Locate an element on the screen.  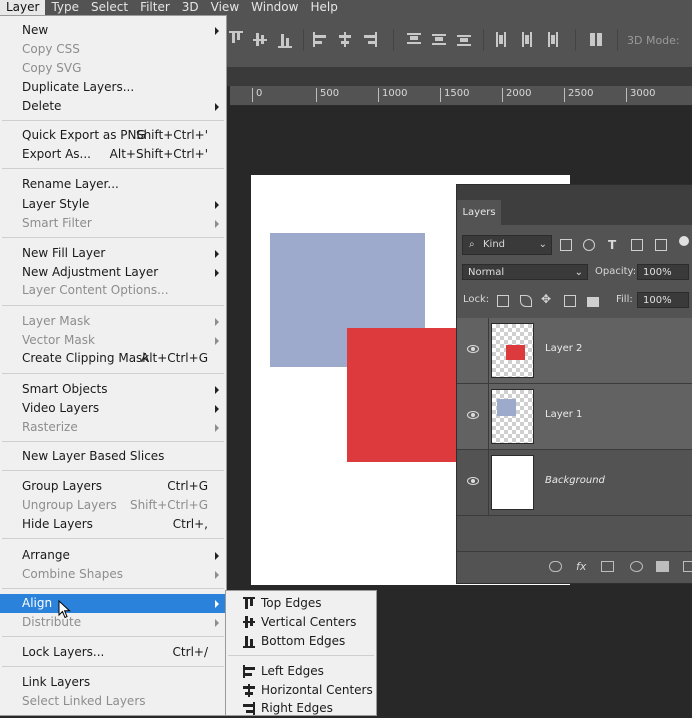
menu-item-combine-shapes: Combine Shapes is located at coordinates (113, 574).